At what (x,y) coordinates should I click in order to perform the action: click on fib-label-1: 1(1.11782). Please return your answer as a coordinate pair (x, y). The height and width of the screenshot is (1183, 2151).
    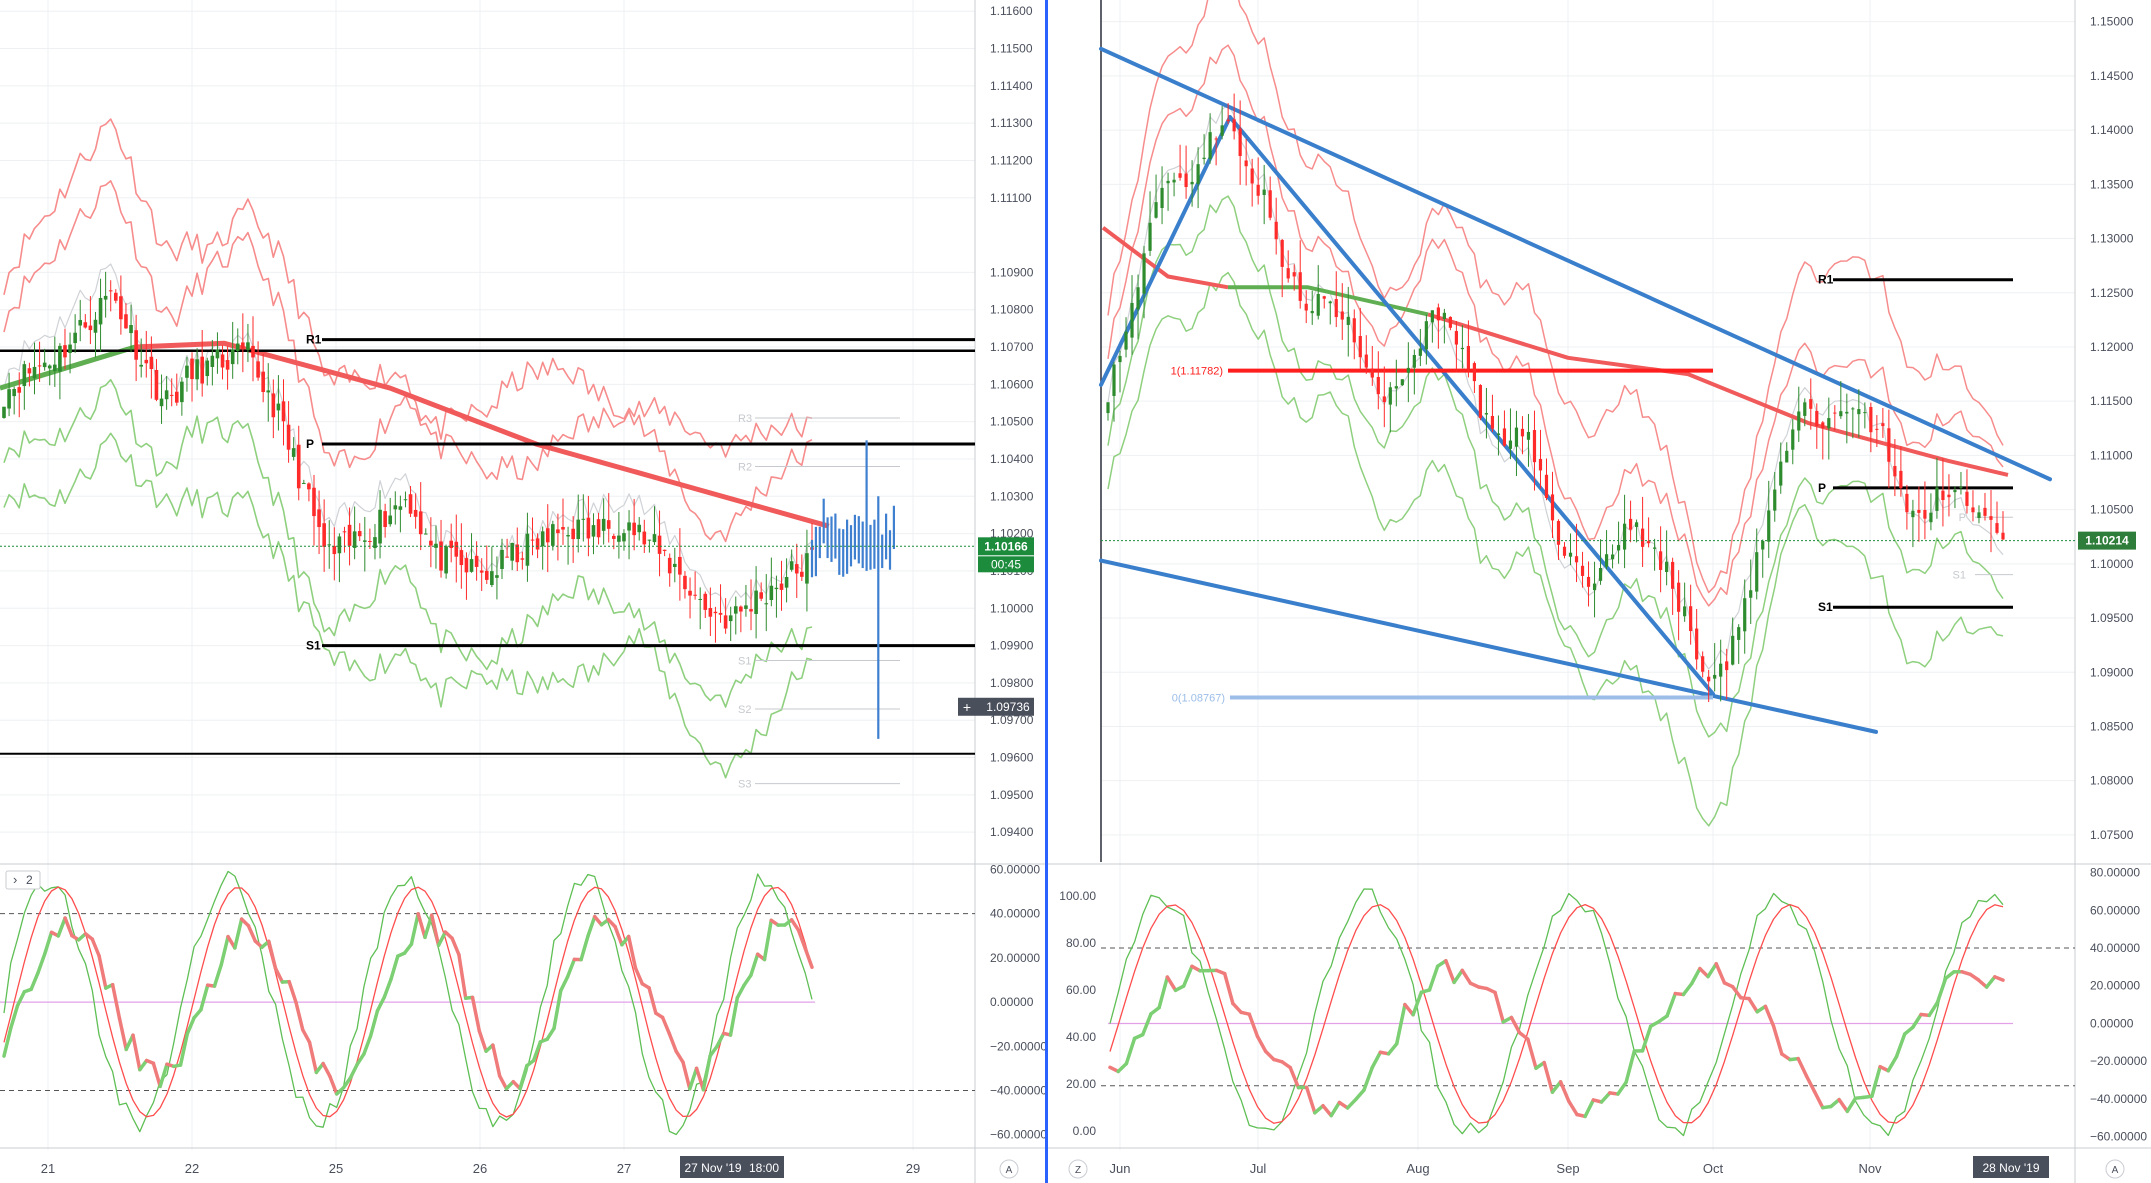
    Looking at the image, I should click on (1197, 372).